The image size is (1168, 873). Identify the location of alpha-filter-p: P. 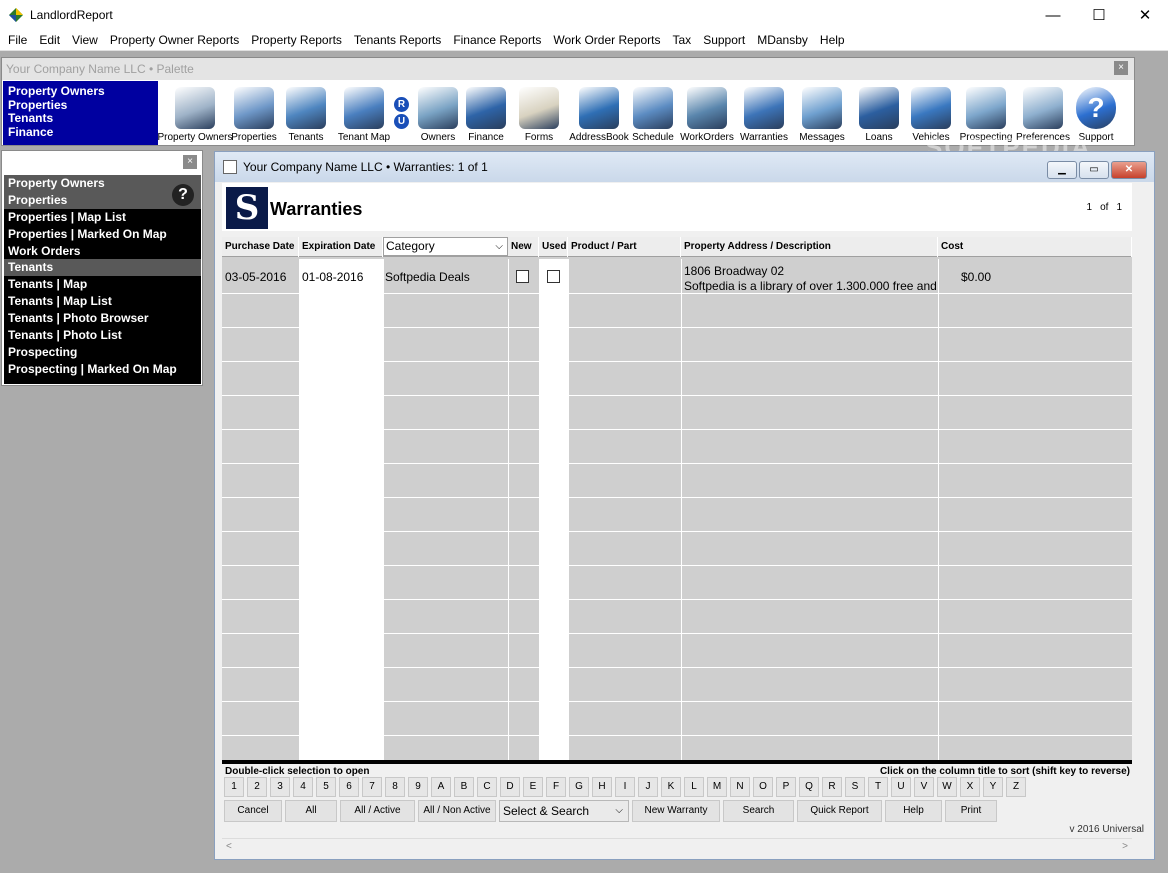
(786, 787).